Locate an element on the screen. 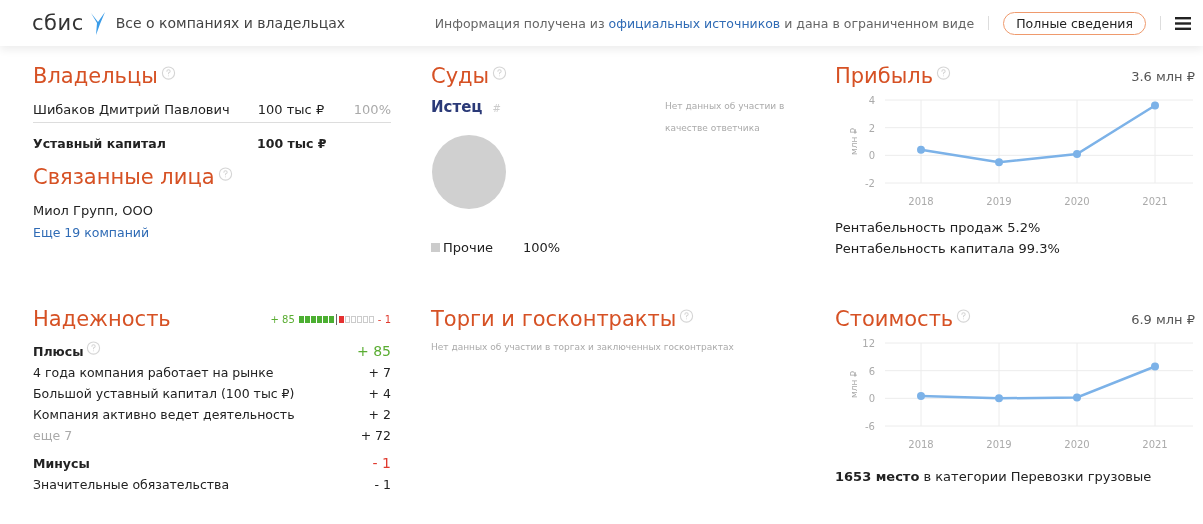  section-title: Связанные лица is located at coordinates (124, 177).